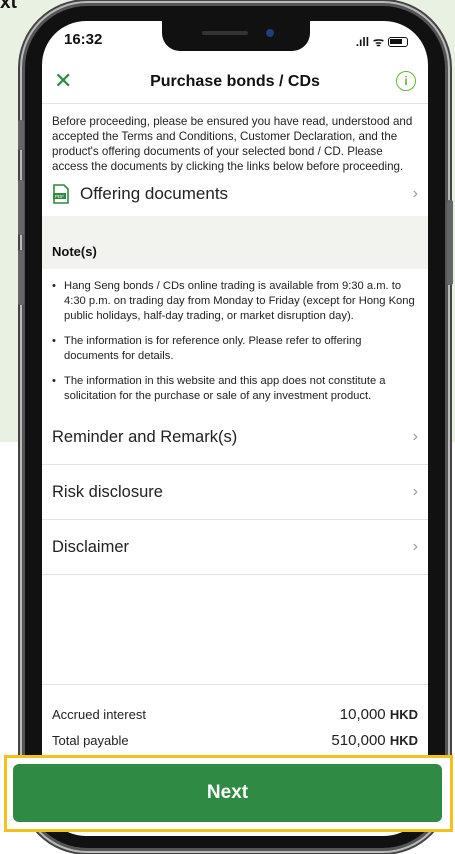 The height and width of the screenshot is (854, 455). I want to click on pdf-document-icon: PDF, so click(61, 194).